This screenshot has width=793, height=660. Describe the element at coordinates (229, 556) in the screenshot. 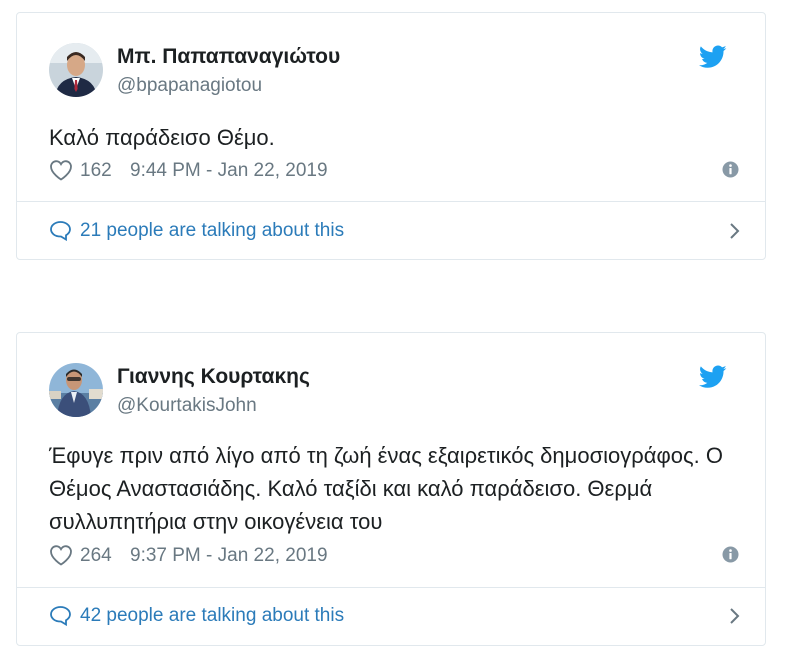

I see `timestamp: 9:37 PM - Jan 22, 2019` at that location.